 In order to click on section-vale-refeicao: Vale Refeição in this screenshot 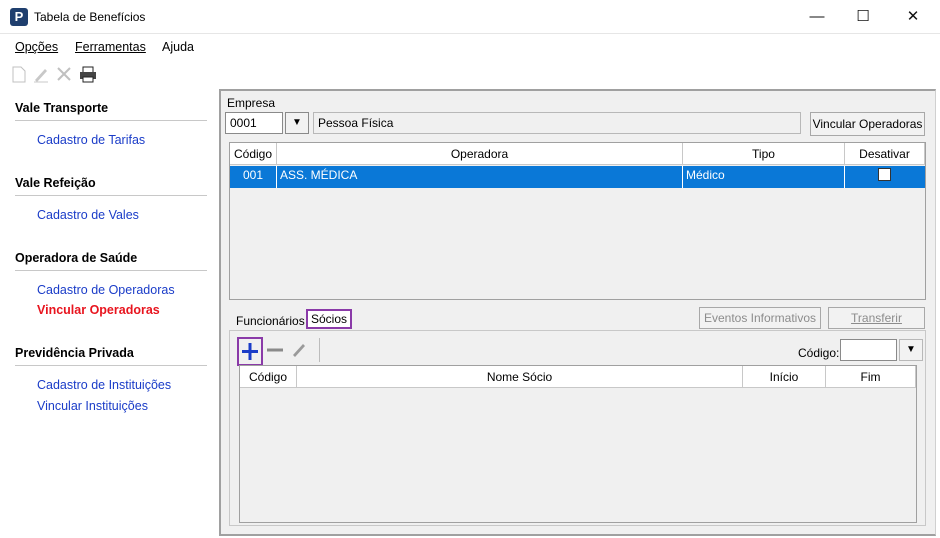, I will do `click(55, 183)`.